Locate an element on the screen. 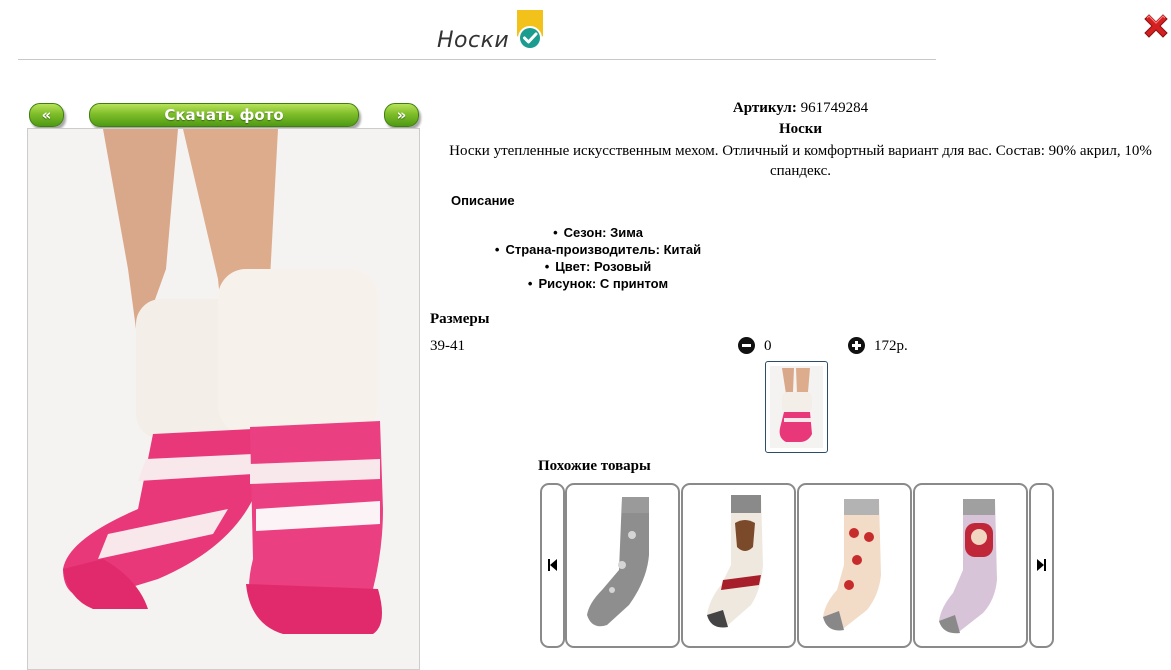 This screenshot has height=670, width=1171. skip-back-icon is located at coordinates (552, 565).